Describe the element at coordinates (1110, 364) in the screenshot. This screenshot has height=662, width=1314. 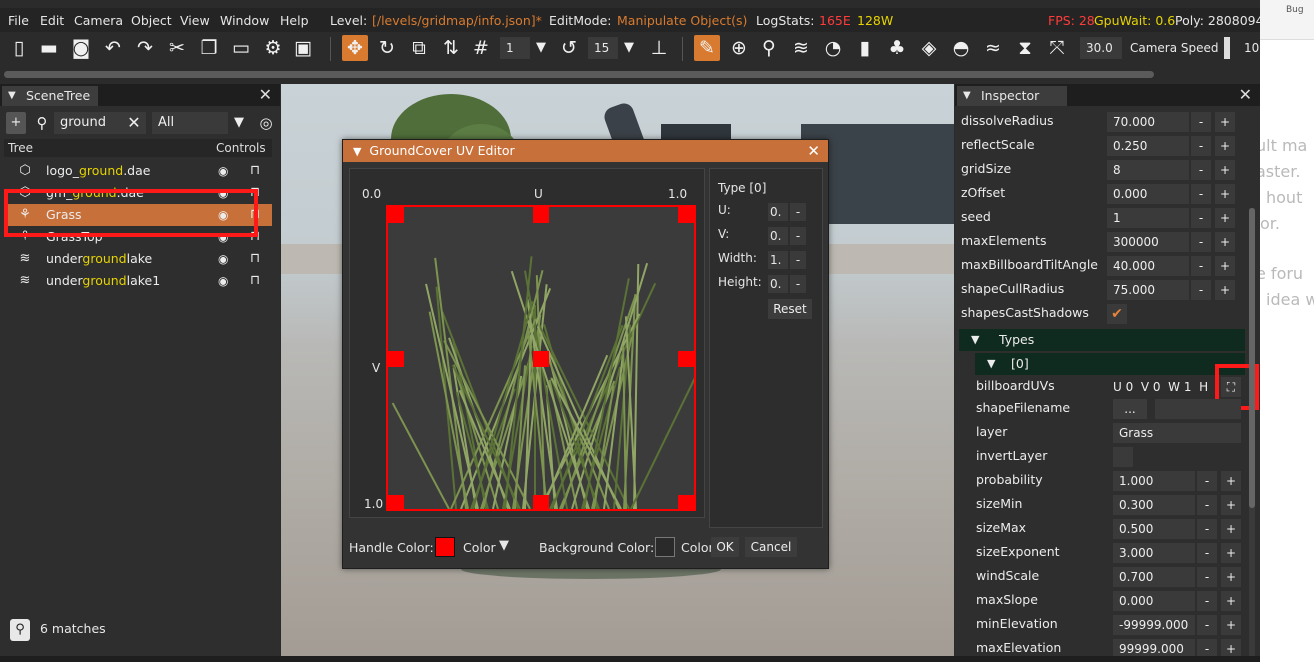
I see `type0-group-header: ▼ [0]` at that location.